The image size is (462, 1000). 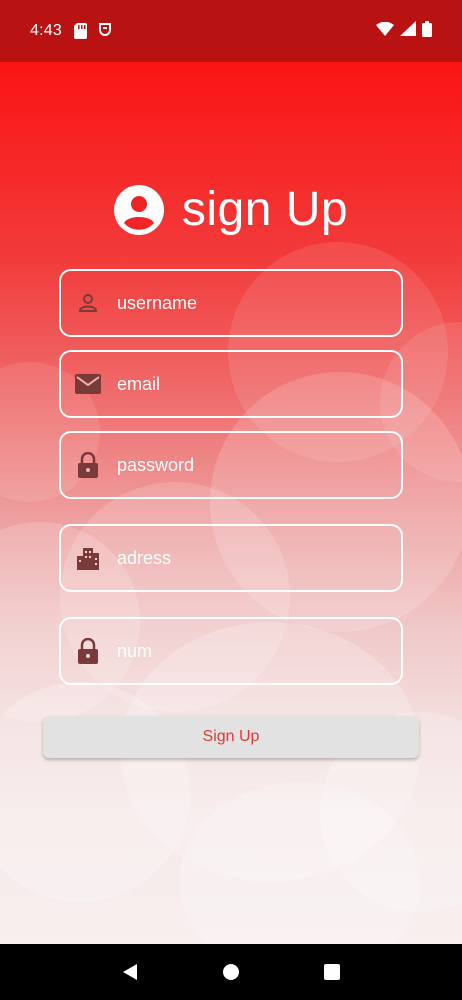 What do you see at coordinates (231, 384) in the screenshot?
I see `email-field: email` at bounding box center [231, 384].